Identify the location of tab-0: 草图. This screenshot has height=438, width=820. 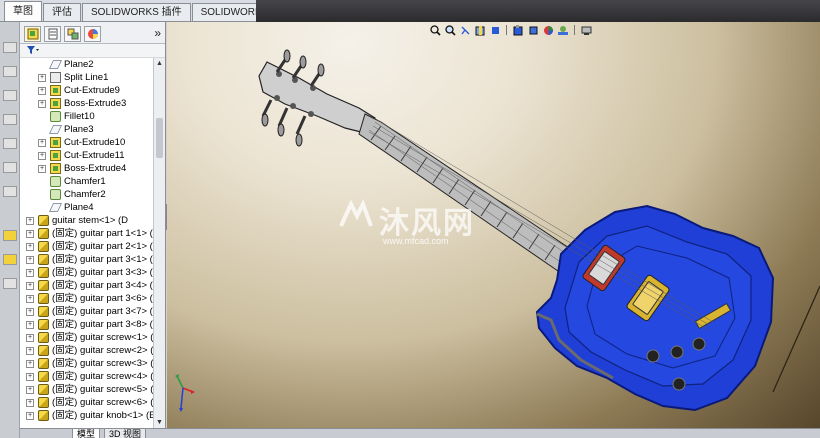
(23, 11).